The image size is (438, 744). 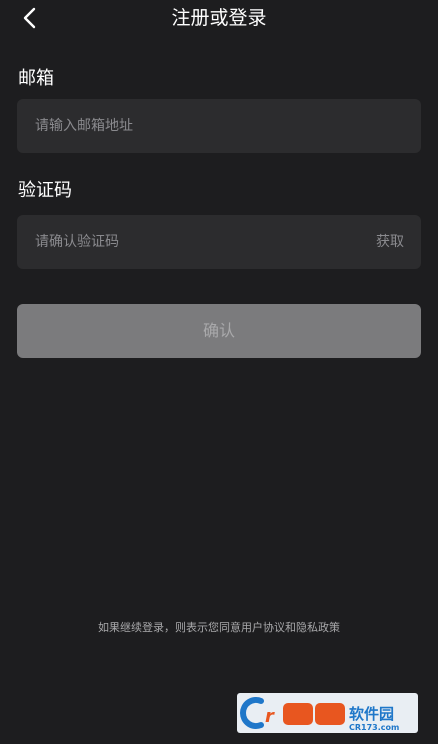 I want to click on code-input-container: 获取, so click(x=219, y=242).